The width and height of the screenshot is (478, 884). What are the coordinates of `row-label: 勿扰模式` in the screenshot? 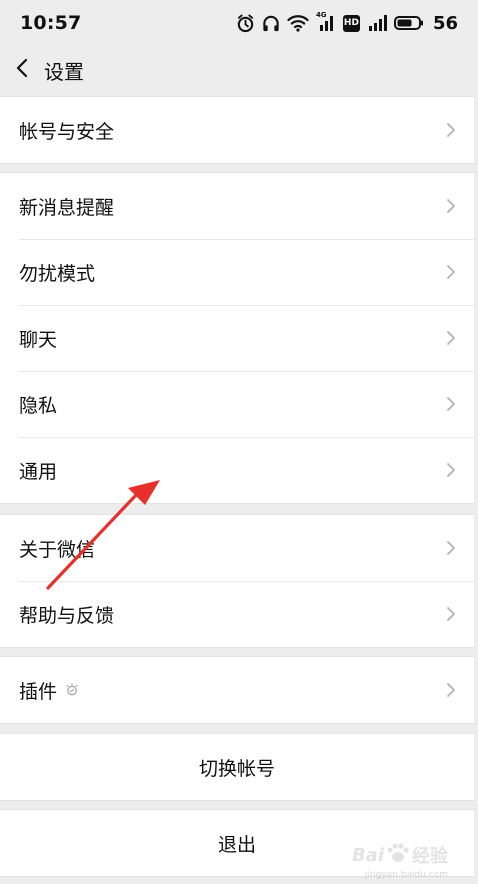 It's located at (57, 273).